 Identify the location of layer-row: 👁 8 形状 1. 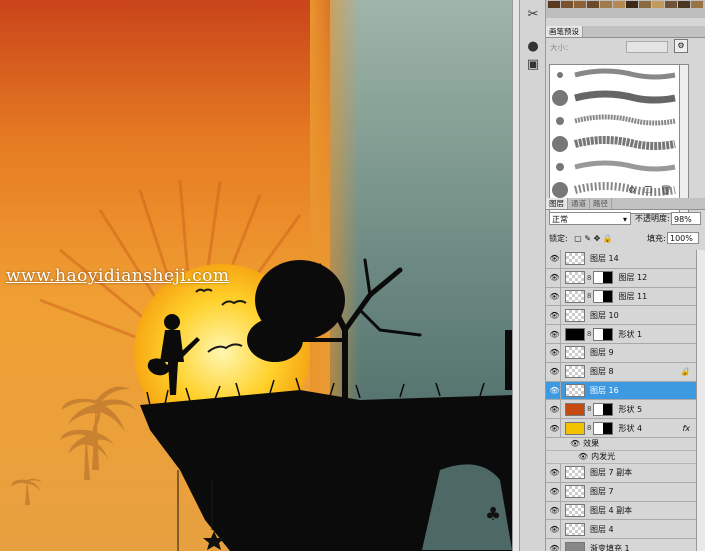
(621, 334).